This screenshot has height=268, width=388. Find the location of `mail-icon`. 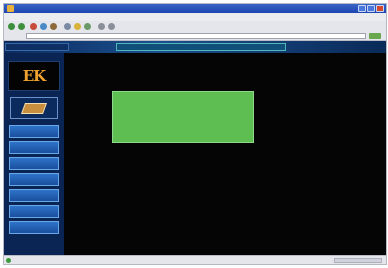

mail-icon is located at coordinates (101, 26).